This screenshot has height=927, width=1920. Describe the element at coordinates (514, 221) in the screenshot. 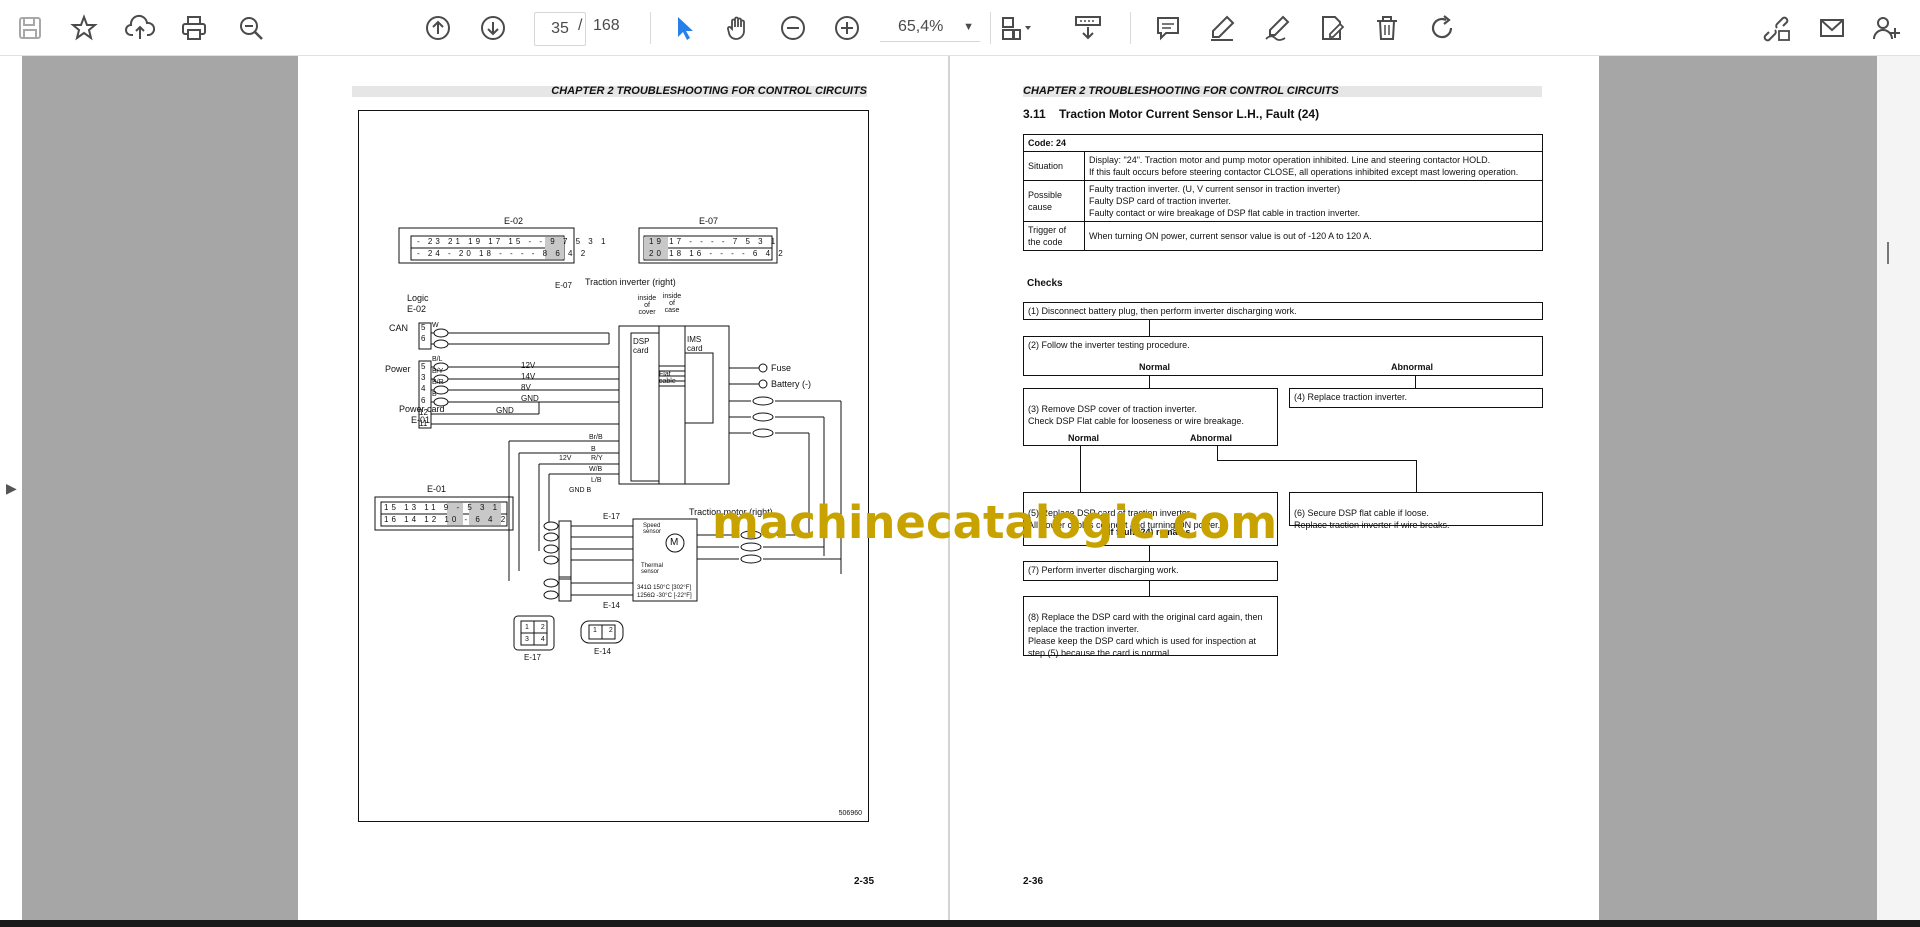

I see `connector-label-e02: E-02` at that location.